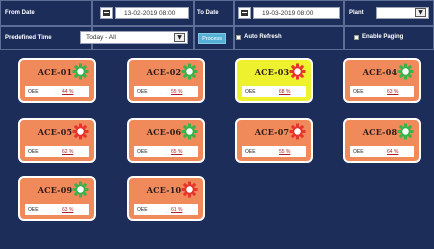 The height and width of the screenshot is (249, 434). I want to click on to-date-input: 19-03-2019 08:00, so click(296, 13).